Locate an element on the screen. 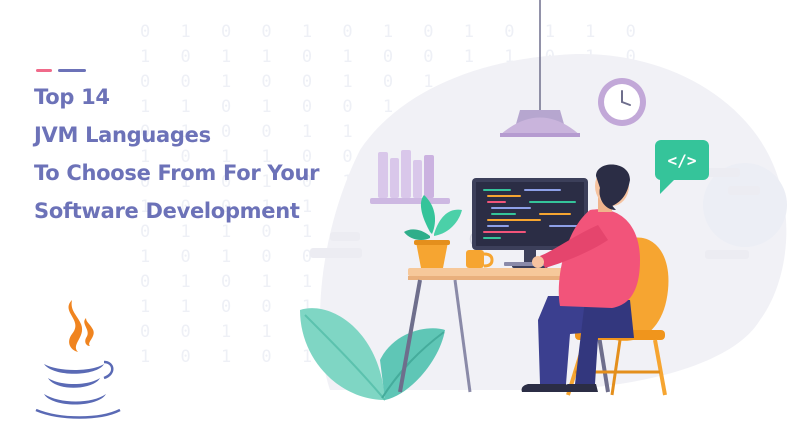  headline-line: JVM Languages is located at coordinates (122, 135).